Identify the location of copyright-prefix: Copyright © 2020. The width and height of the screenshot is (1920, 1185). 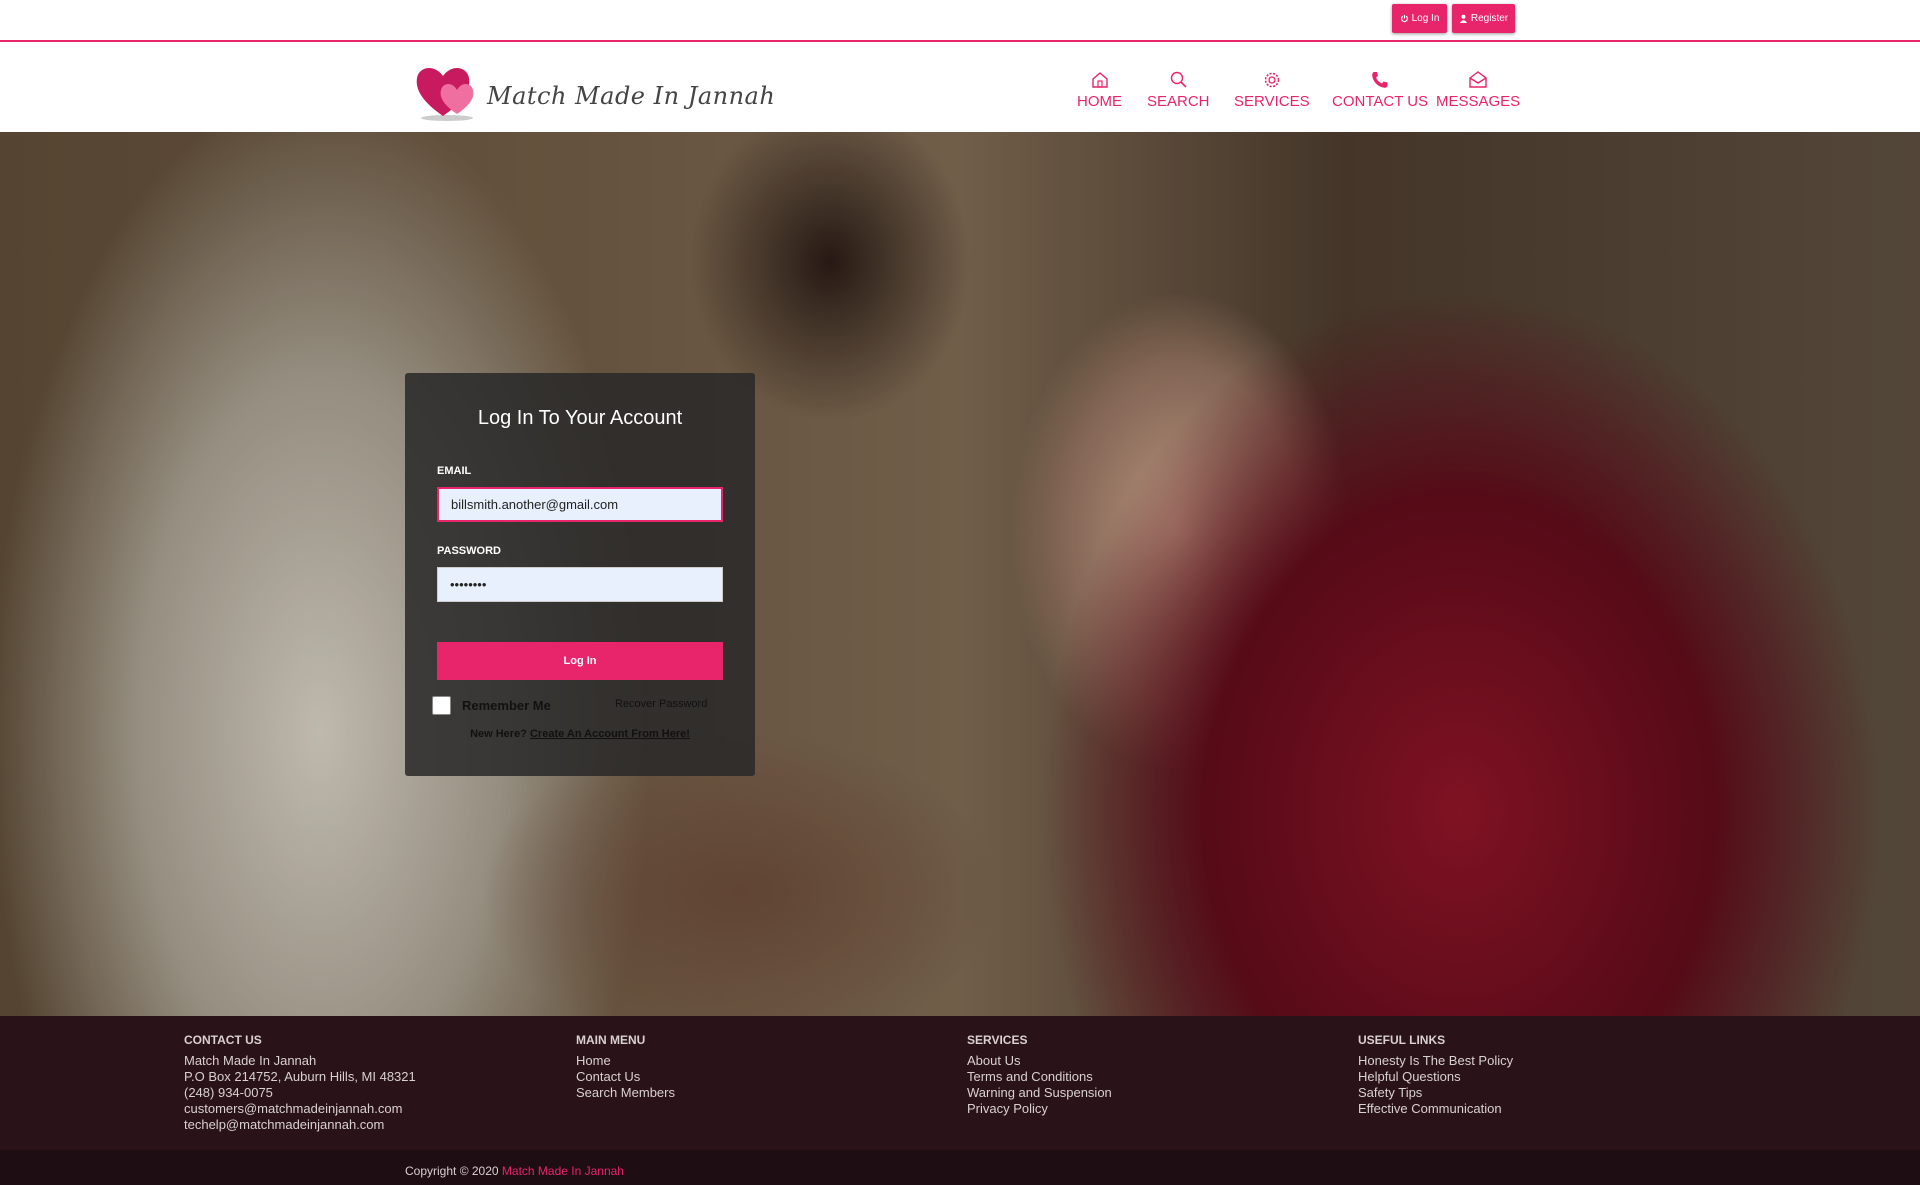
(452, 1171).